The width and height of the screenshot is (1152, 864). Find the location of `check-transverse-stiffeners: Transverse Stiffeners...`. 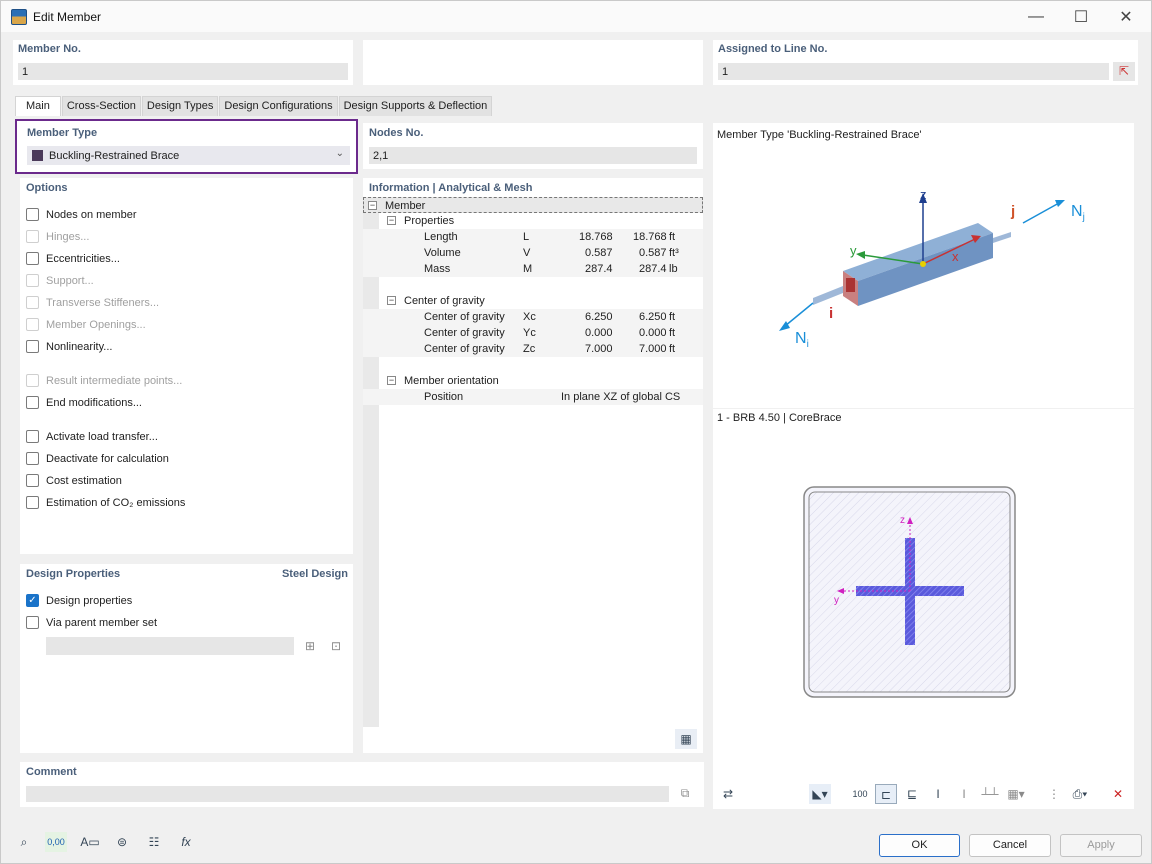

check-transverse-stiffeners: Transverse Stiffeners... is located at coordinates (92, 302).